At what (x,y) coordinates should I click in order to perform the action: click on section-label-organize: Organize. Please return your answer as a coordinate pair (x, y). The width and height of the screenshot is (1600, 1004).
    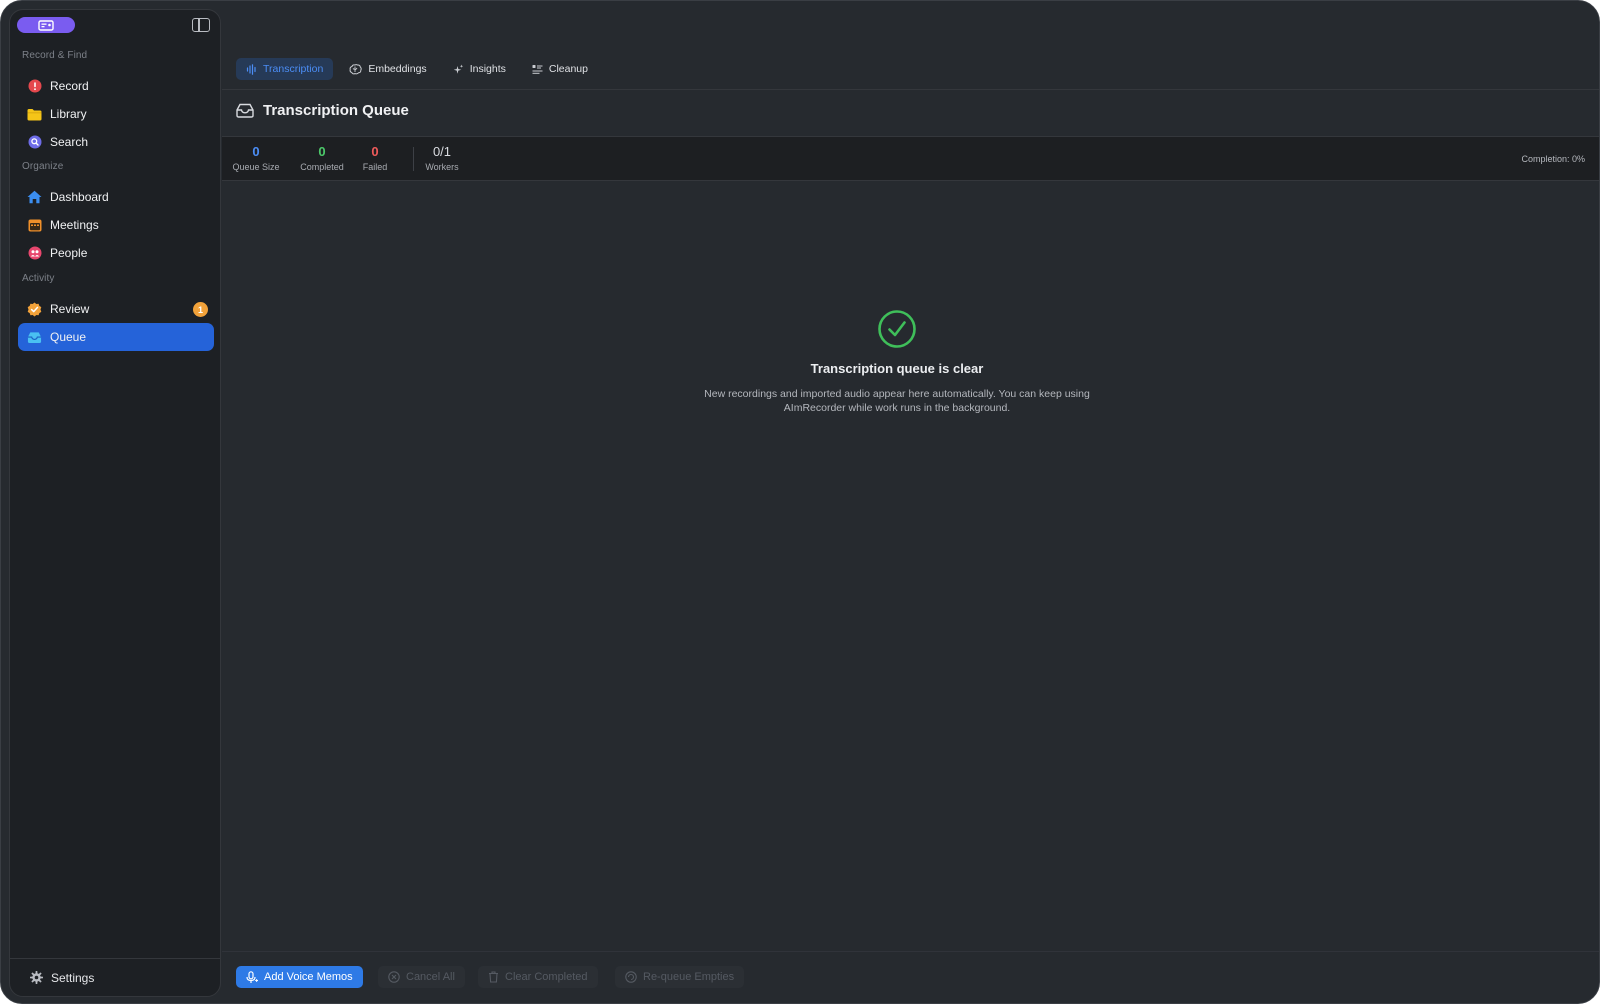
    Looking at the image, I should click on (43, 166).